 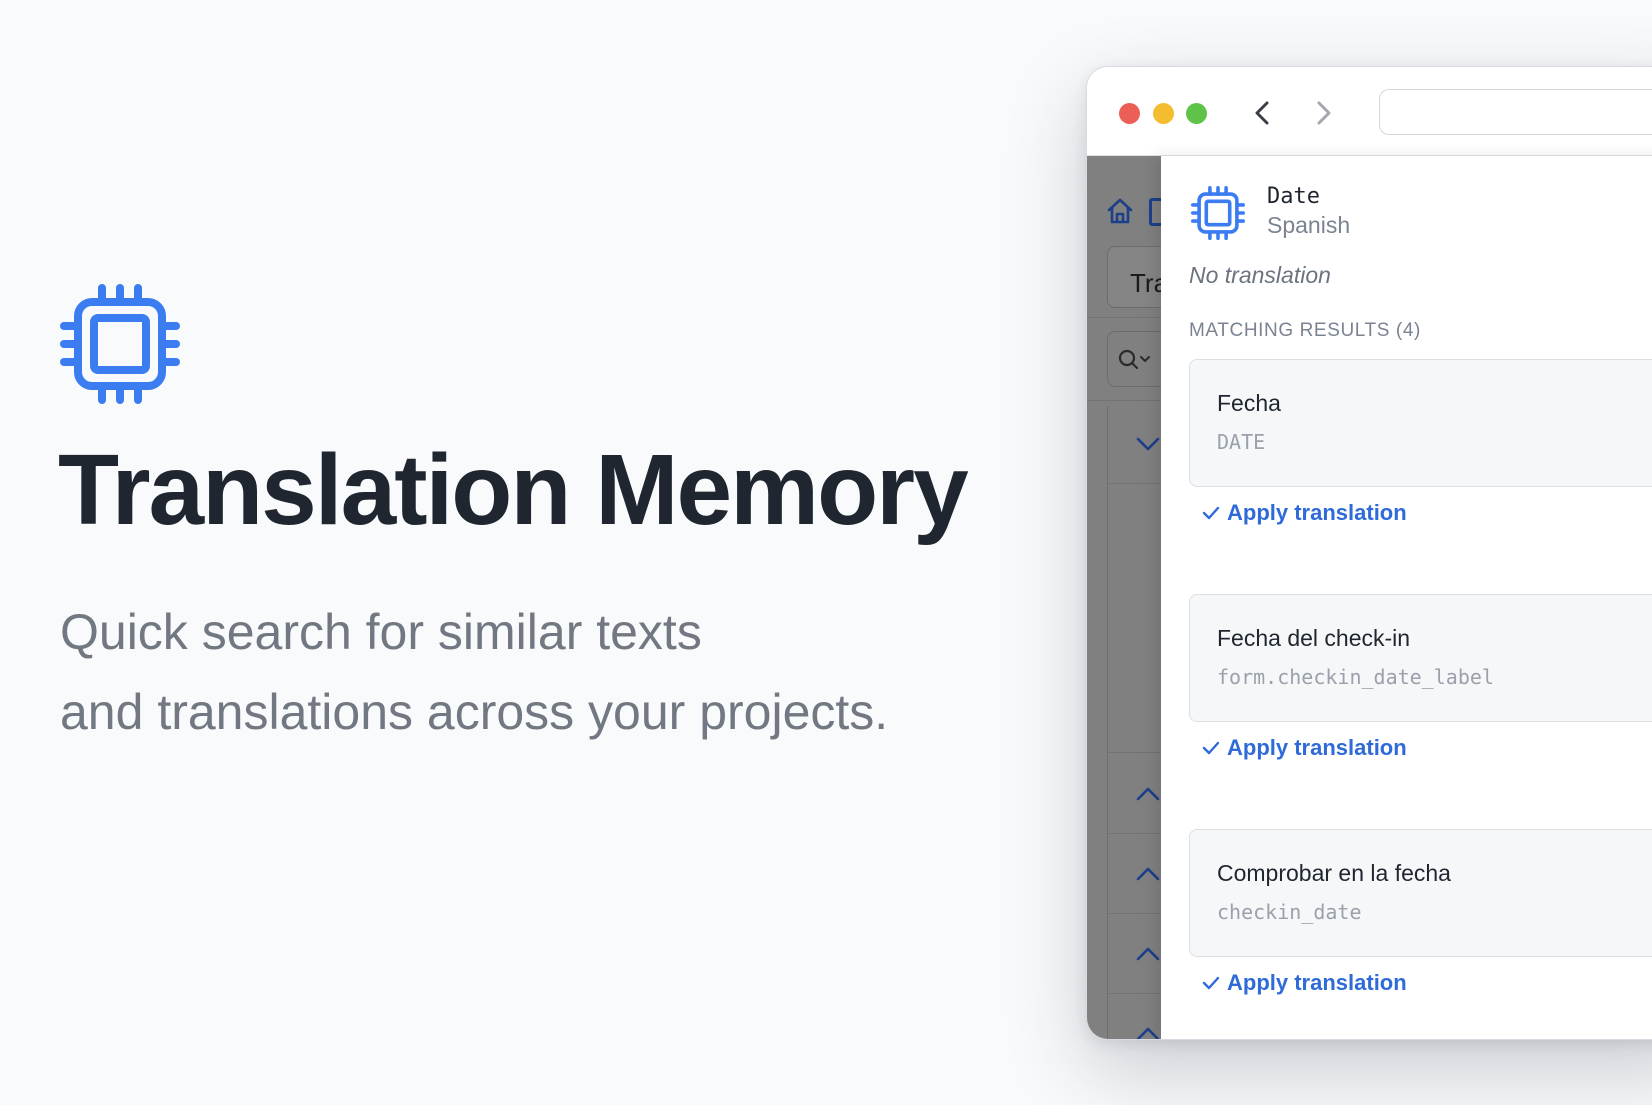 What do you see at coordinates (1515, 112) in the screenshot?
I see `address-bar` at bounding box center [1515, 112].